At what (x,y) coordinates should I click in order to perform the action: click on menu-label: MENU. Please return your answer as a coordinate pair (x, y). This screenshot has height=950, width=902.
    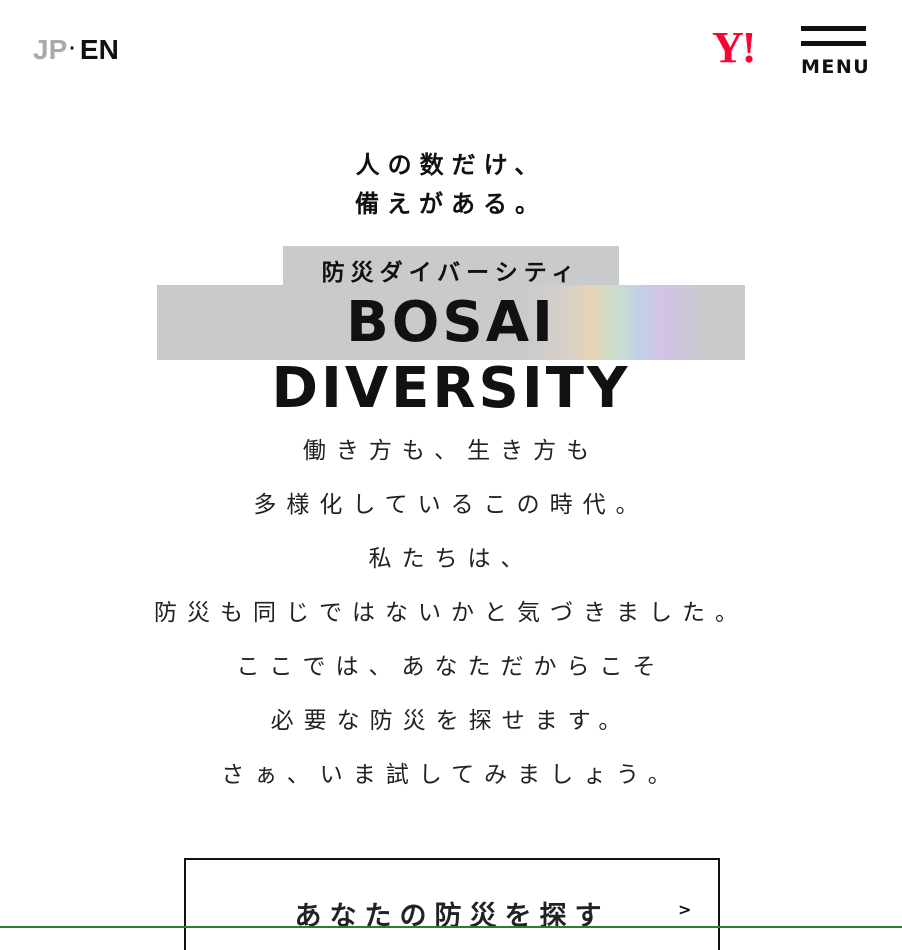
    Looking at the image, I should click on (836, 67).